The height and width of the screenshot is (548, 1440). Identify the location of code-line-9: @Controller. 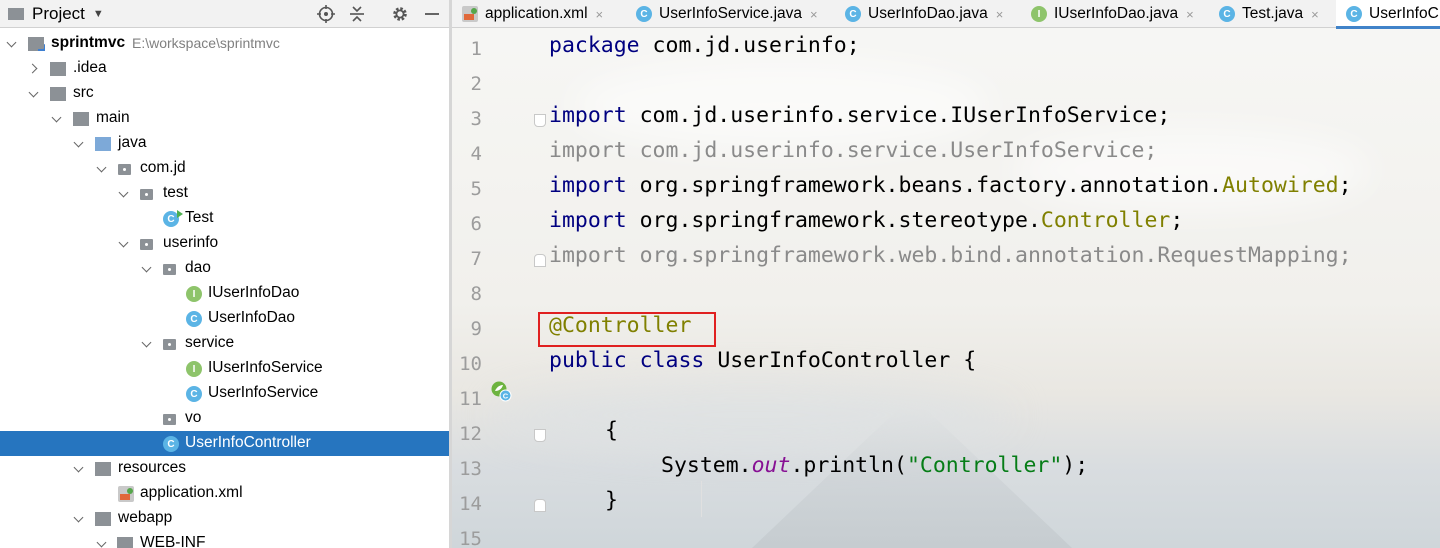
(620, 330).